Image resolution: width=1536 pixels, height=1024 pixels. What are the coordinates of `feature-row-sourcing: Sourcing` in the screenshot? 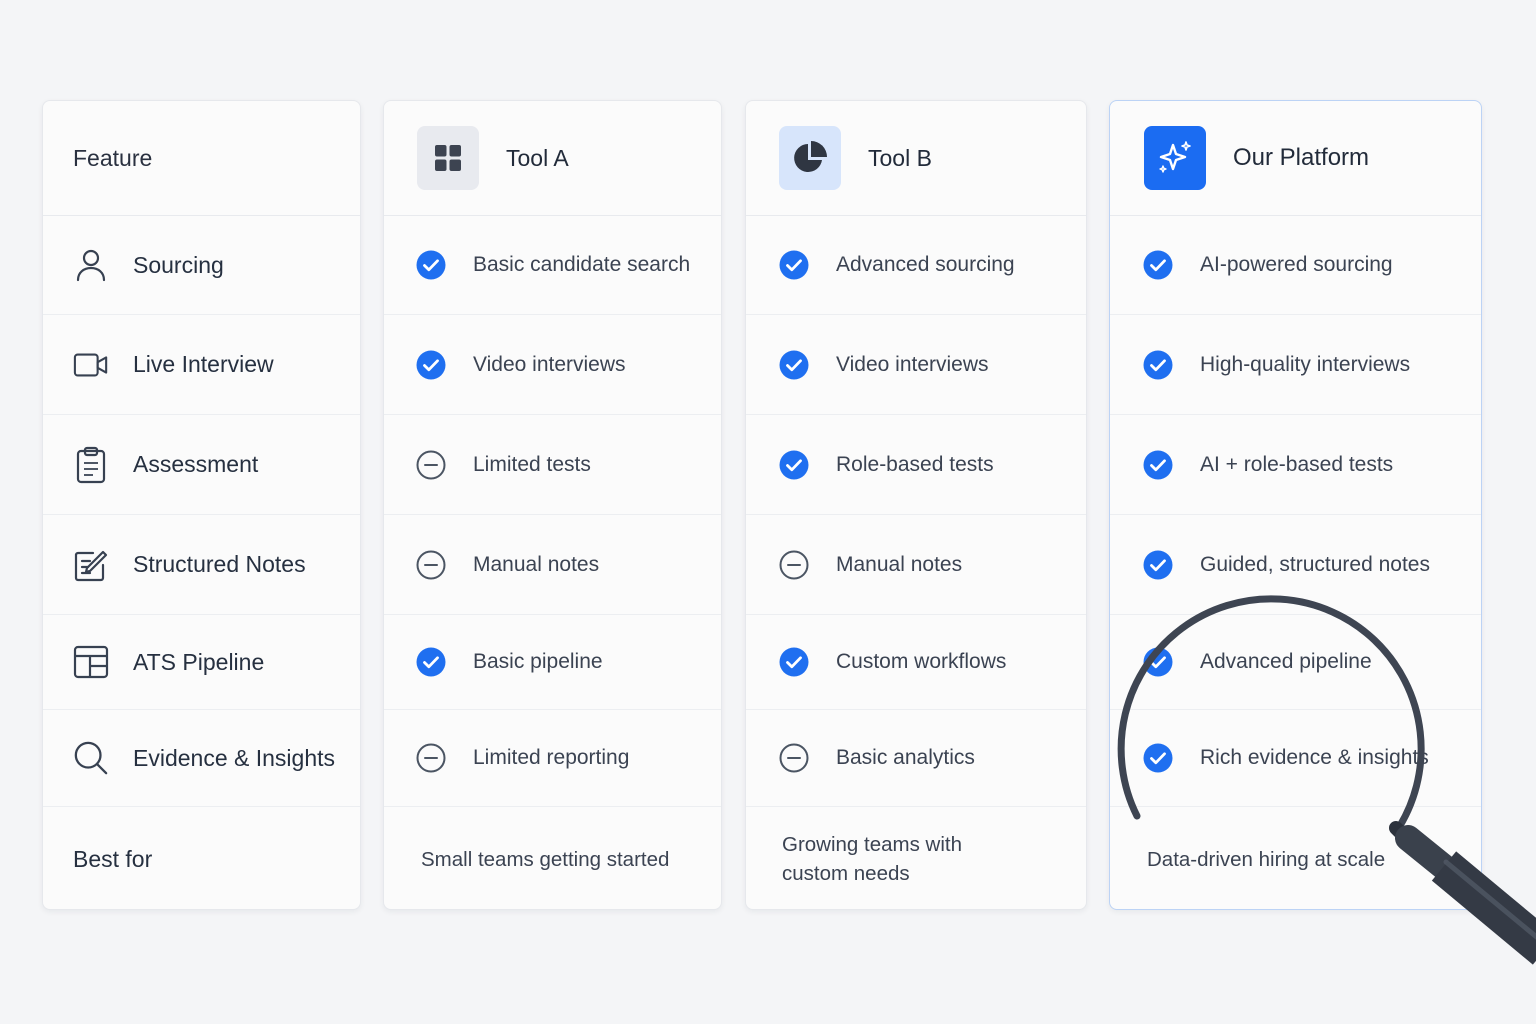 It's located at (201, 265).